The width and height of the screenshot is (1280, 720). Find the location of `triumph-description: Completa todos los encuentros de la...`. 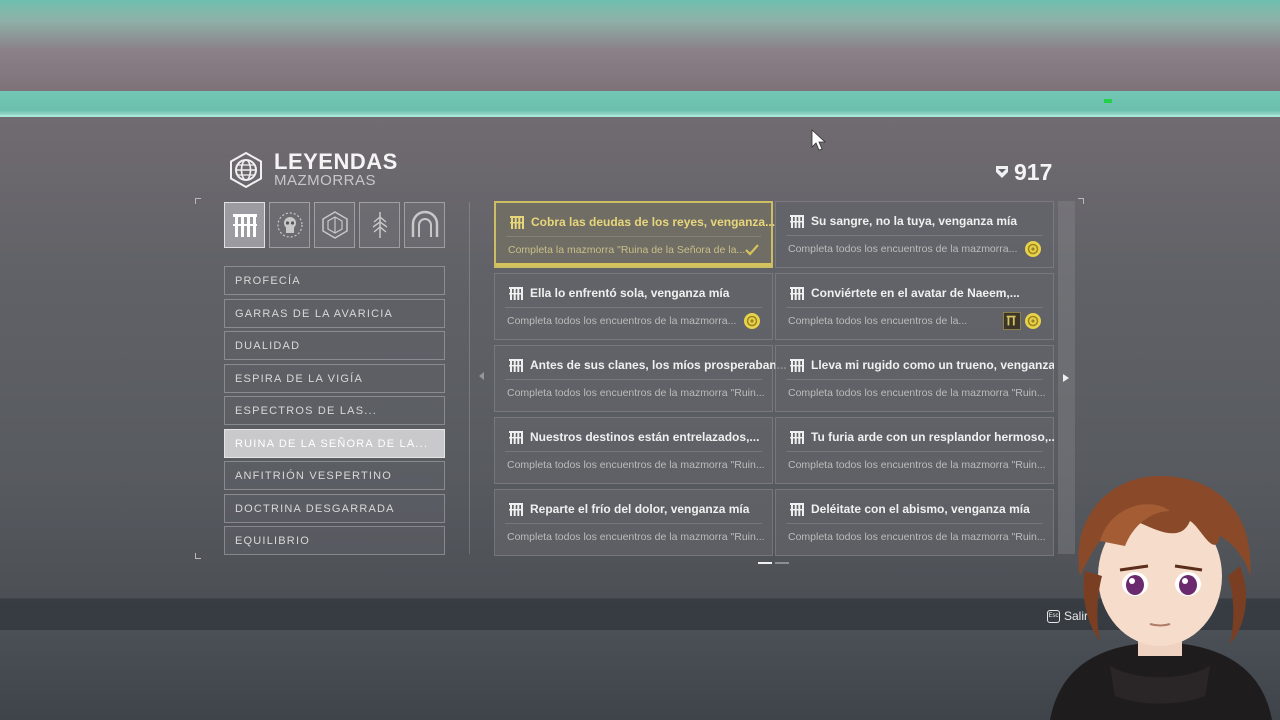

triumph-description: Completa todos los encuentros de la... is located at coordinates (878, 321).